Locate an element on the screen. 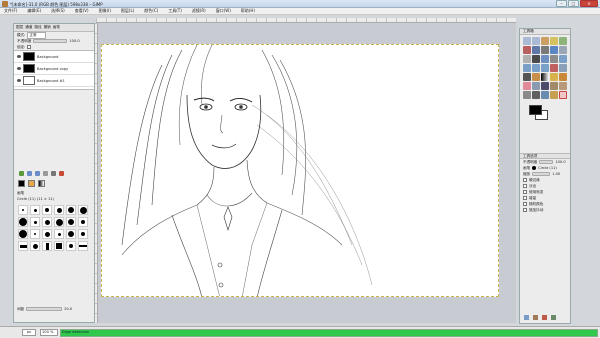  fg-swatch-small is located at coordinates (21, 183).